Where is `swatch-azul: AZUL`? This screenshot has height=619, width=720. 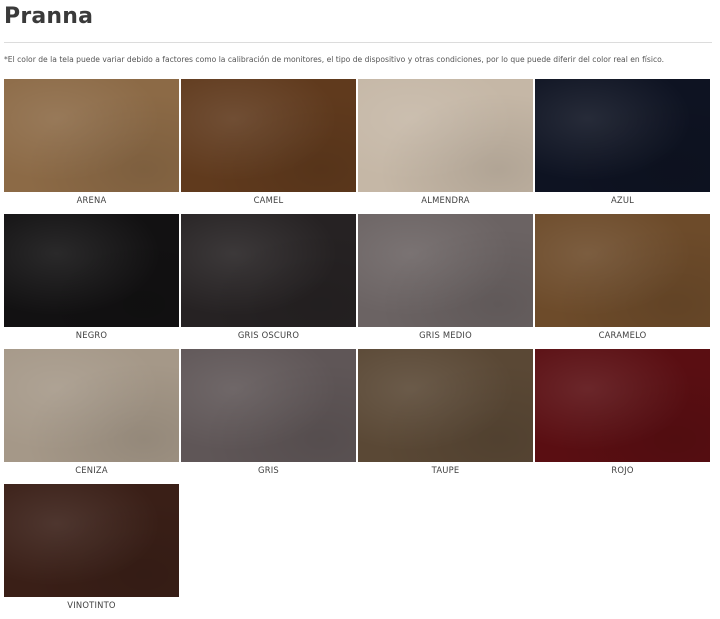 swatch-azul: AZUL is located at coordinates (622, 146).